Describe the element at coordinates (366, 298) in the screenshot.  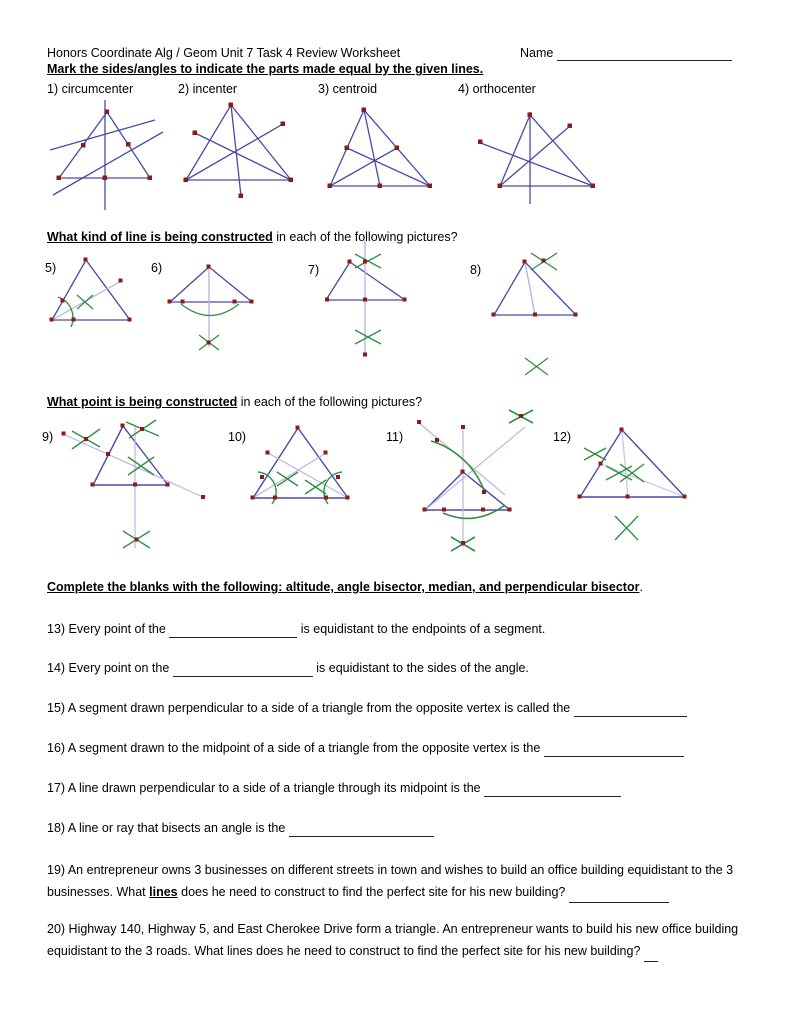
I see `figure-7-svg` at that location.